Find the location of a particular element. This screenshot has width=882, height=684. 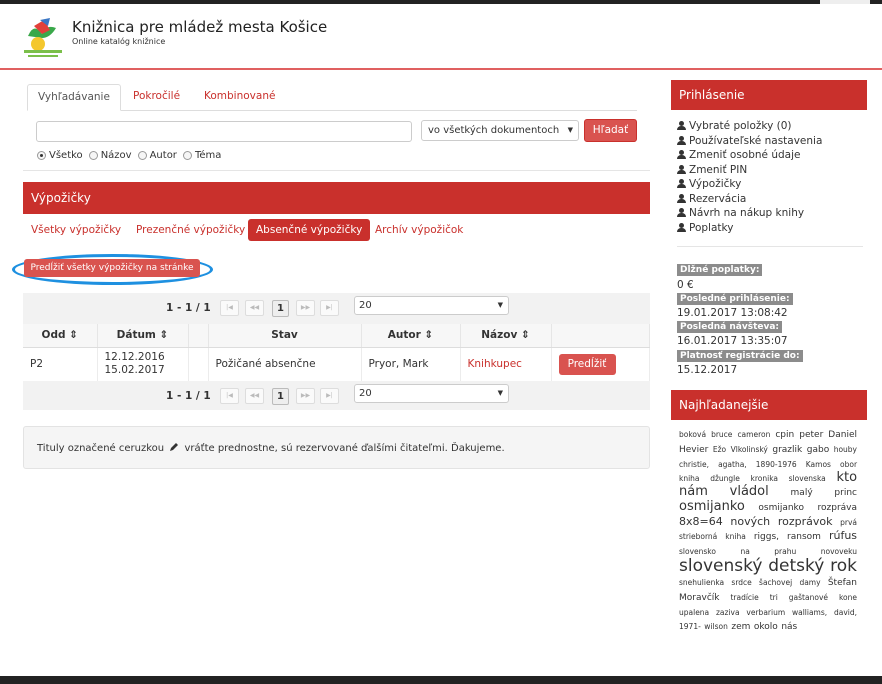

tag-link: kto is located at coordinates (846, 477).